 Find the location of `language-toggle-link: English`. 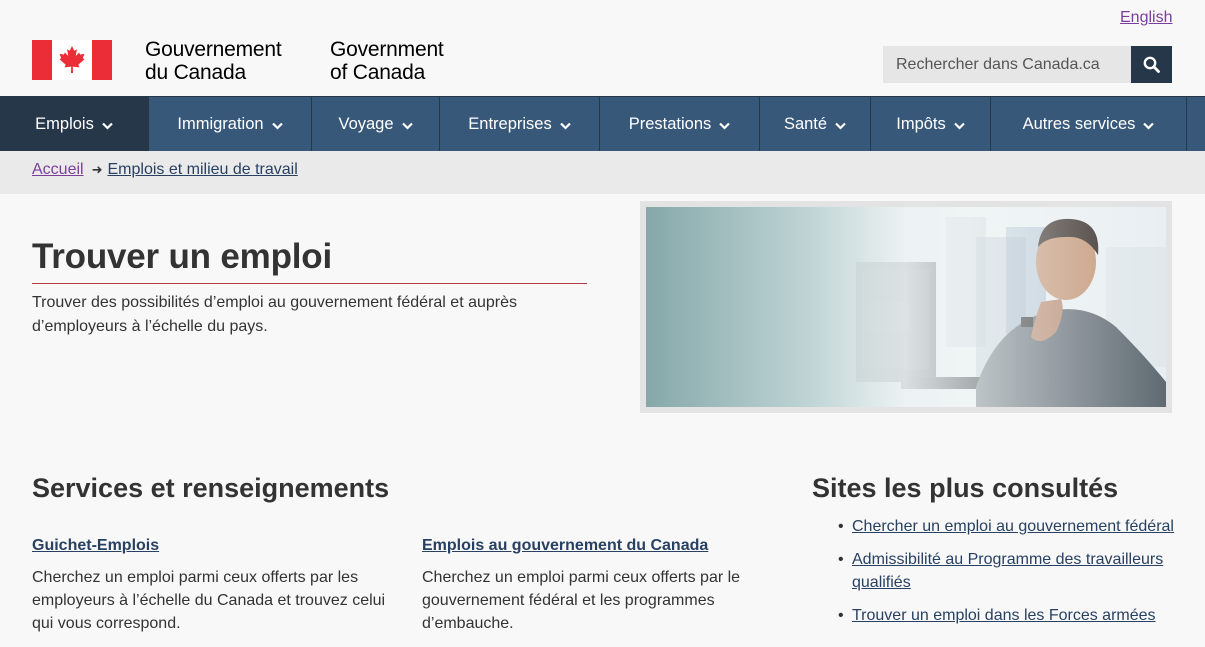

language-toggle-link: English is located at coordinates (1146, 18).